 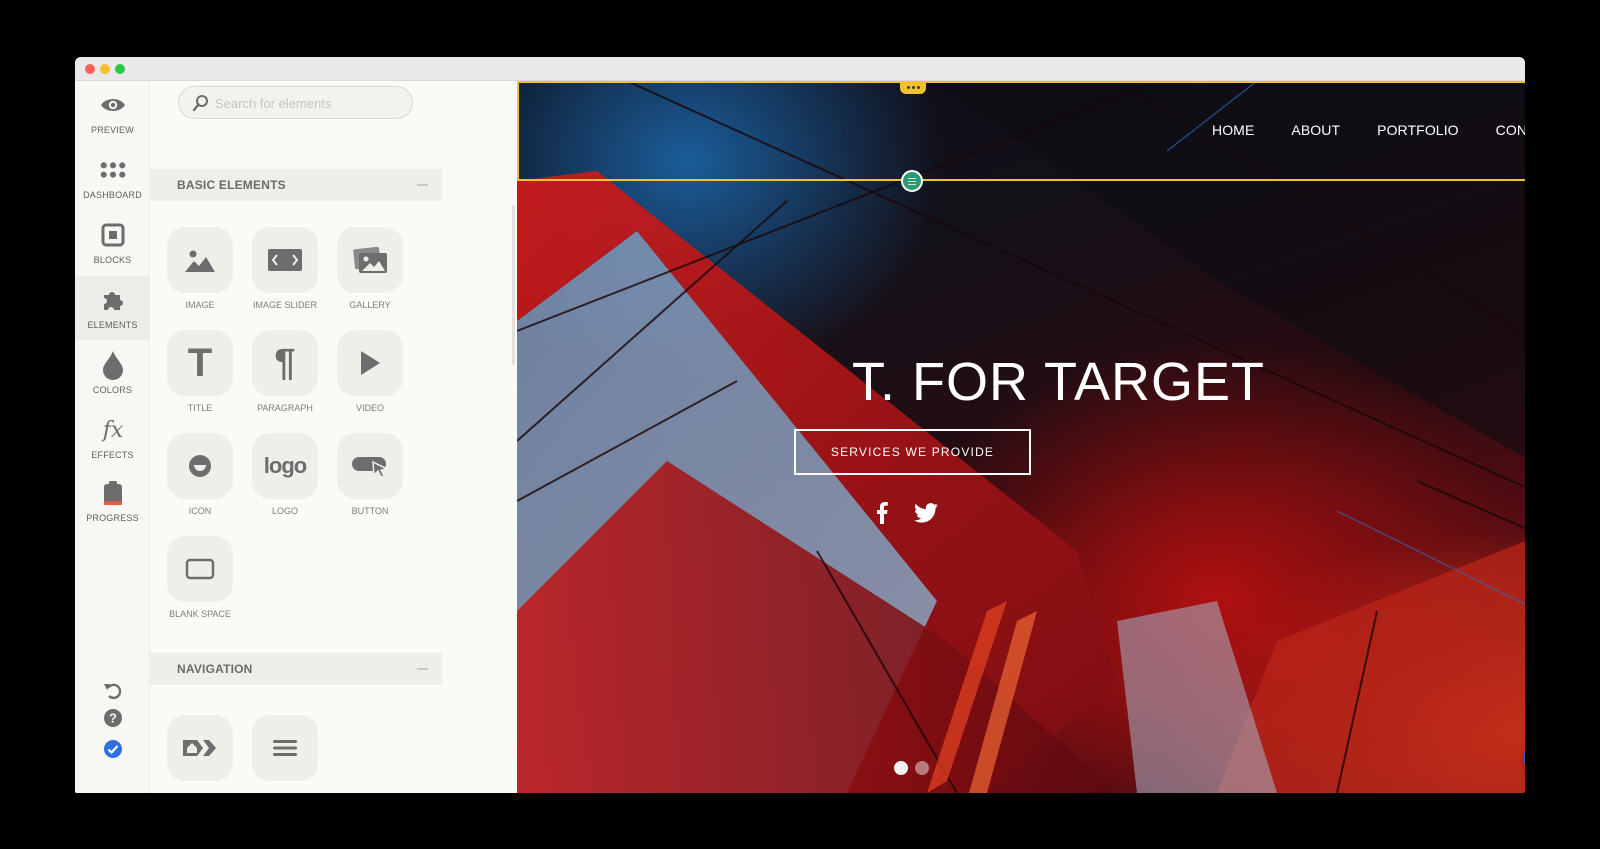 What do you see at coordinates (112, 260) in the screenshot?
I see `rail-label: BLOCKS` at bounding box center [112, 260].